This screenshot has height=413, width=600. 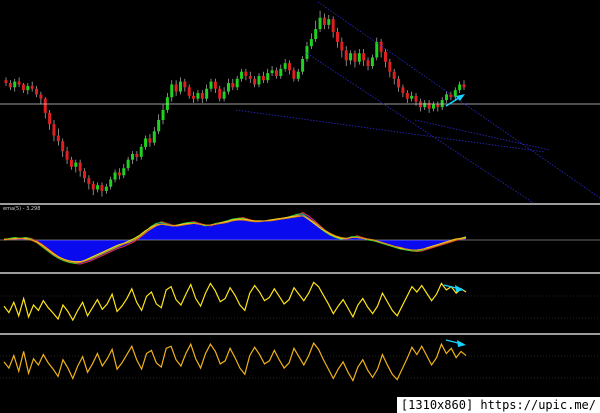 I want to click on lower-channel-line, so click(x=420, y=128).